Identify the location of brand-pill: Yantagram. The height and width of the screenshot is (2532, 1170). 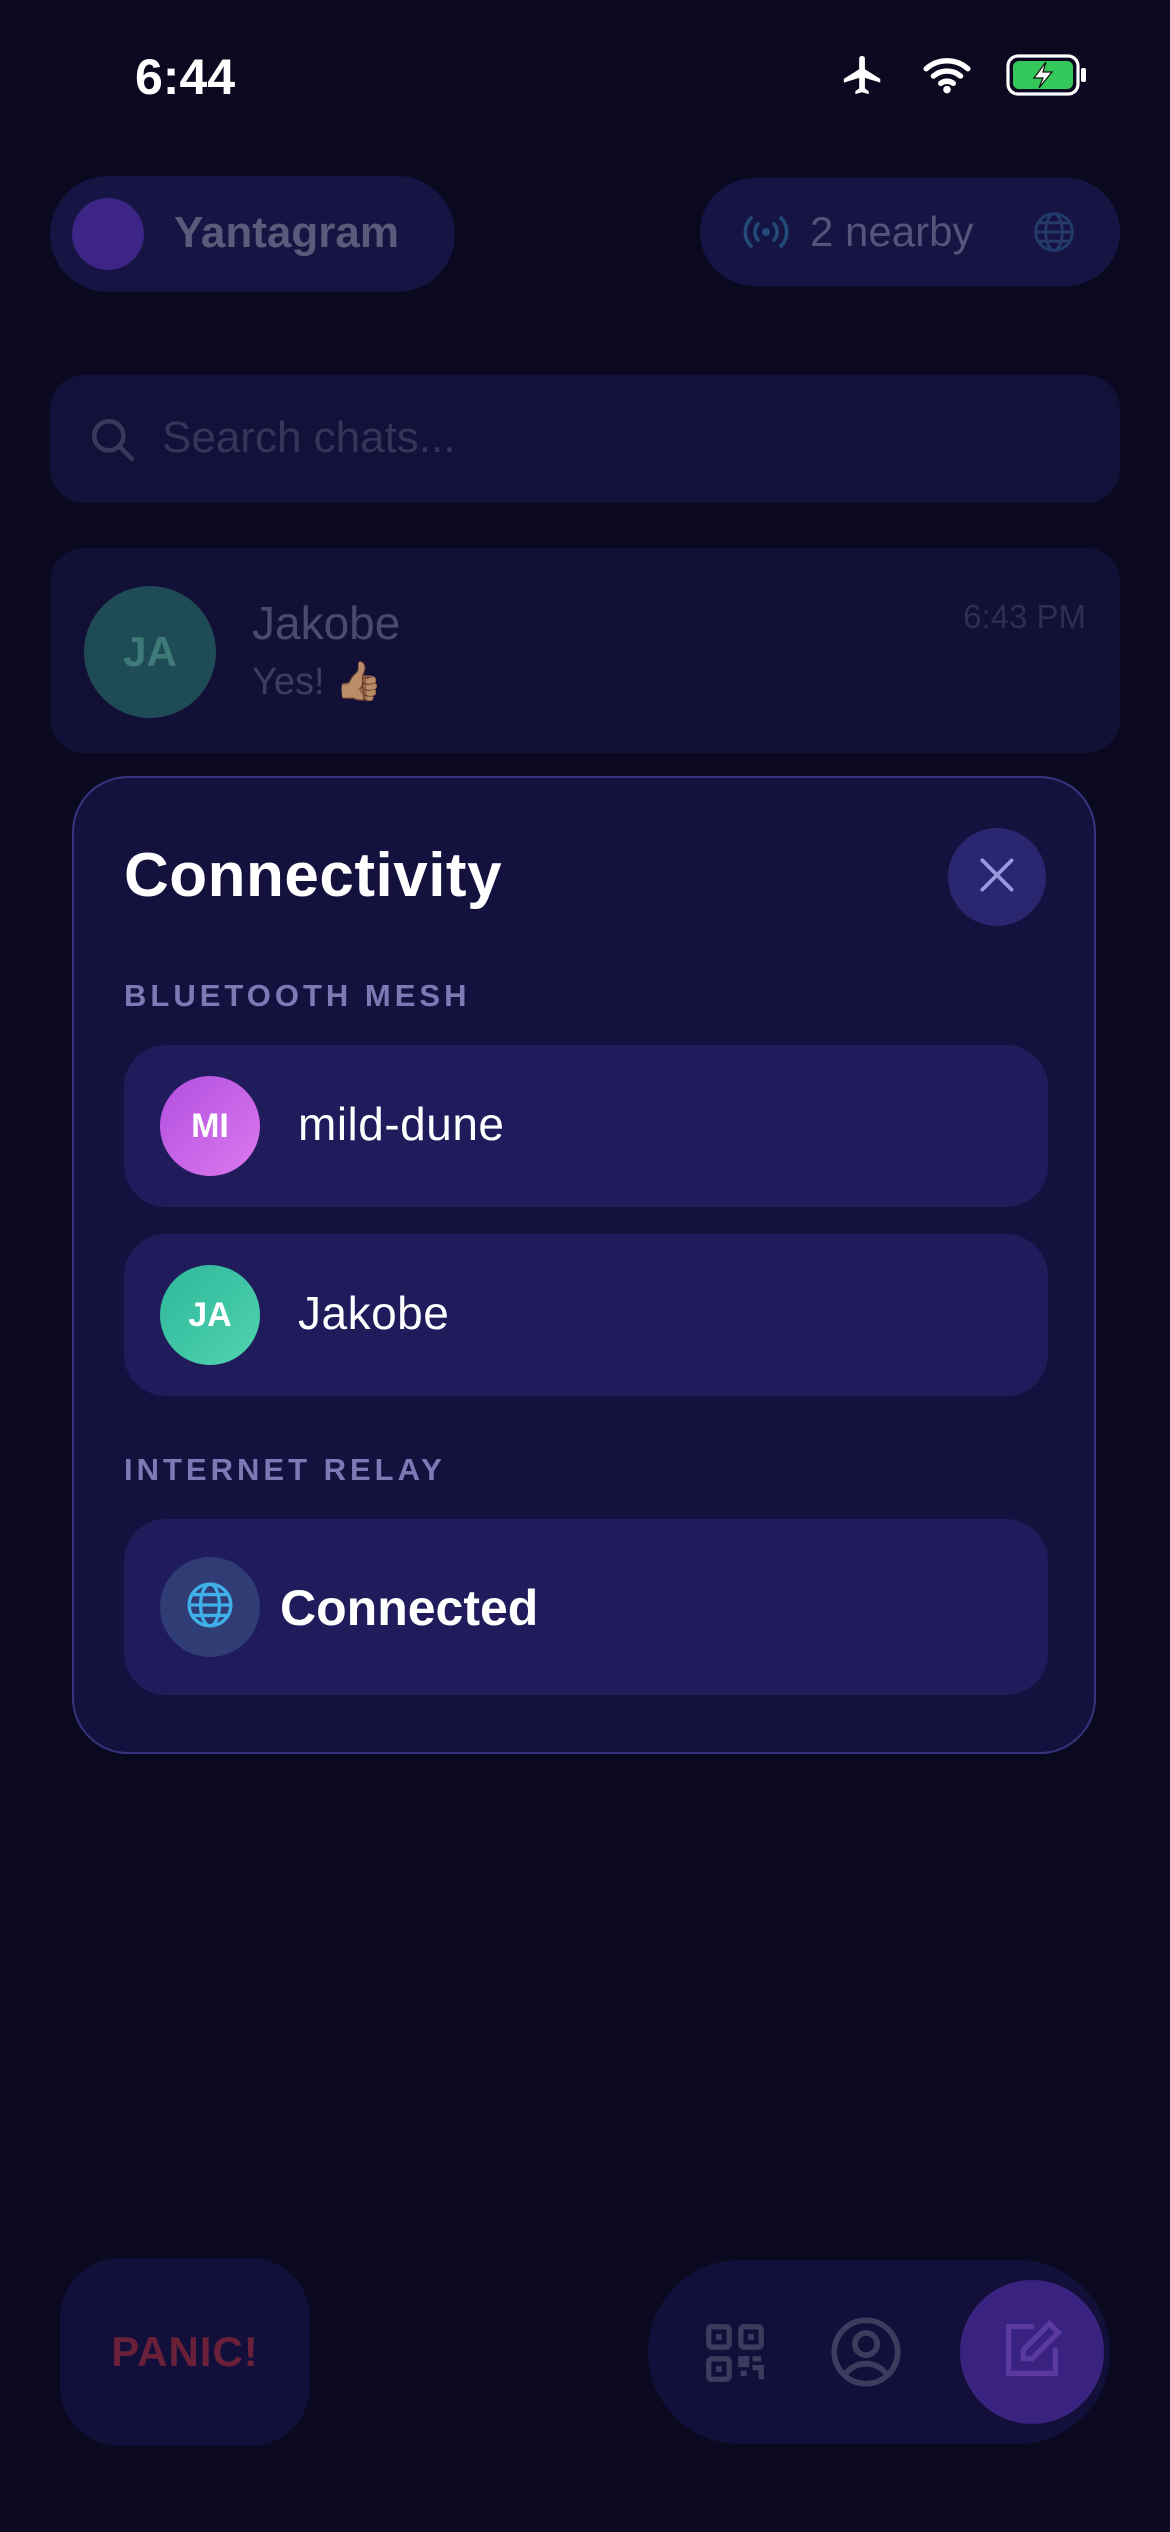
(252, 234).